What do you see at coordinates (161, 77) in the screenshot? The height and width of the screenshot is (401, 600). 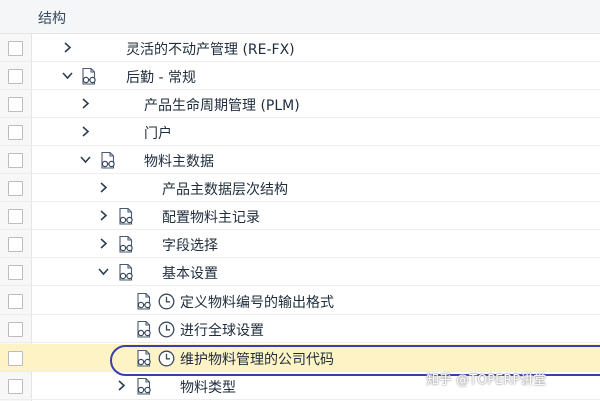 I see `tree-node-label: 后勤 - 常规` at bounding box center [161, 77].